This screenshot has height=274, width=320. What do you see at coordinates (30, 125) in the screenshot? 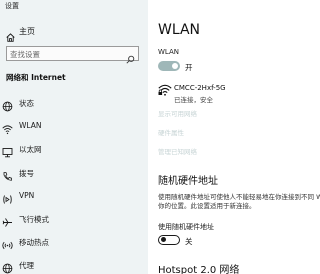
I see `sidebar-item-label: WLAN` at bounding box center [30, 125].